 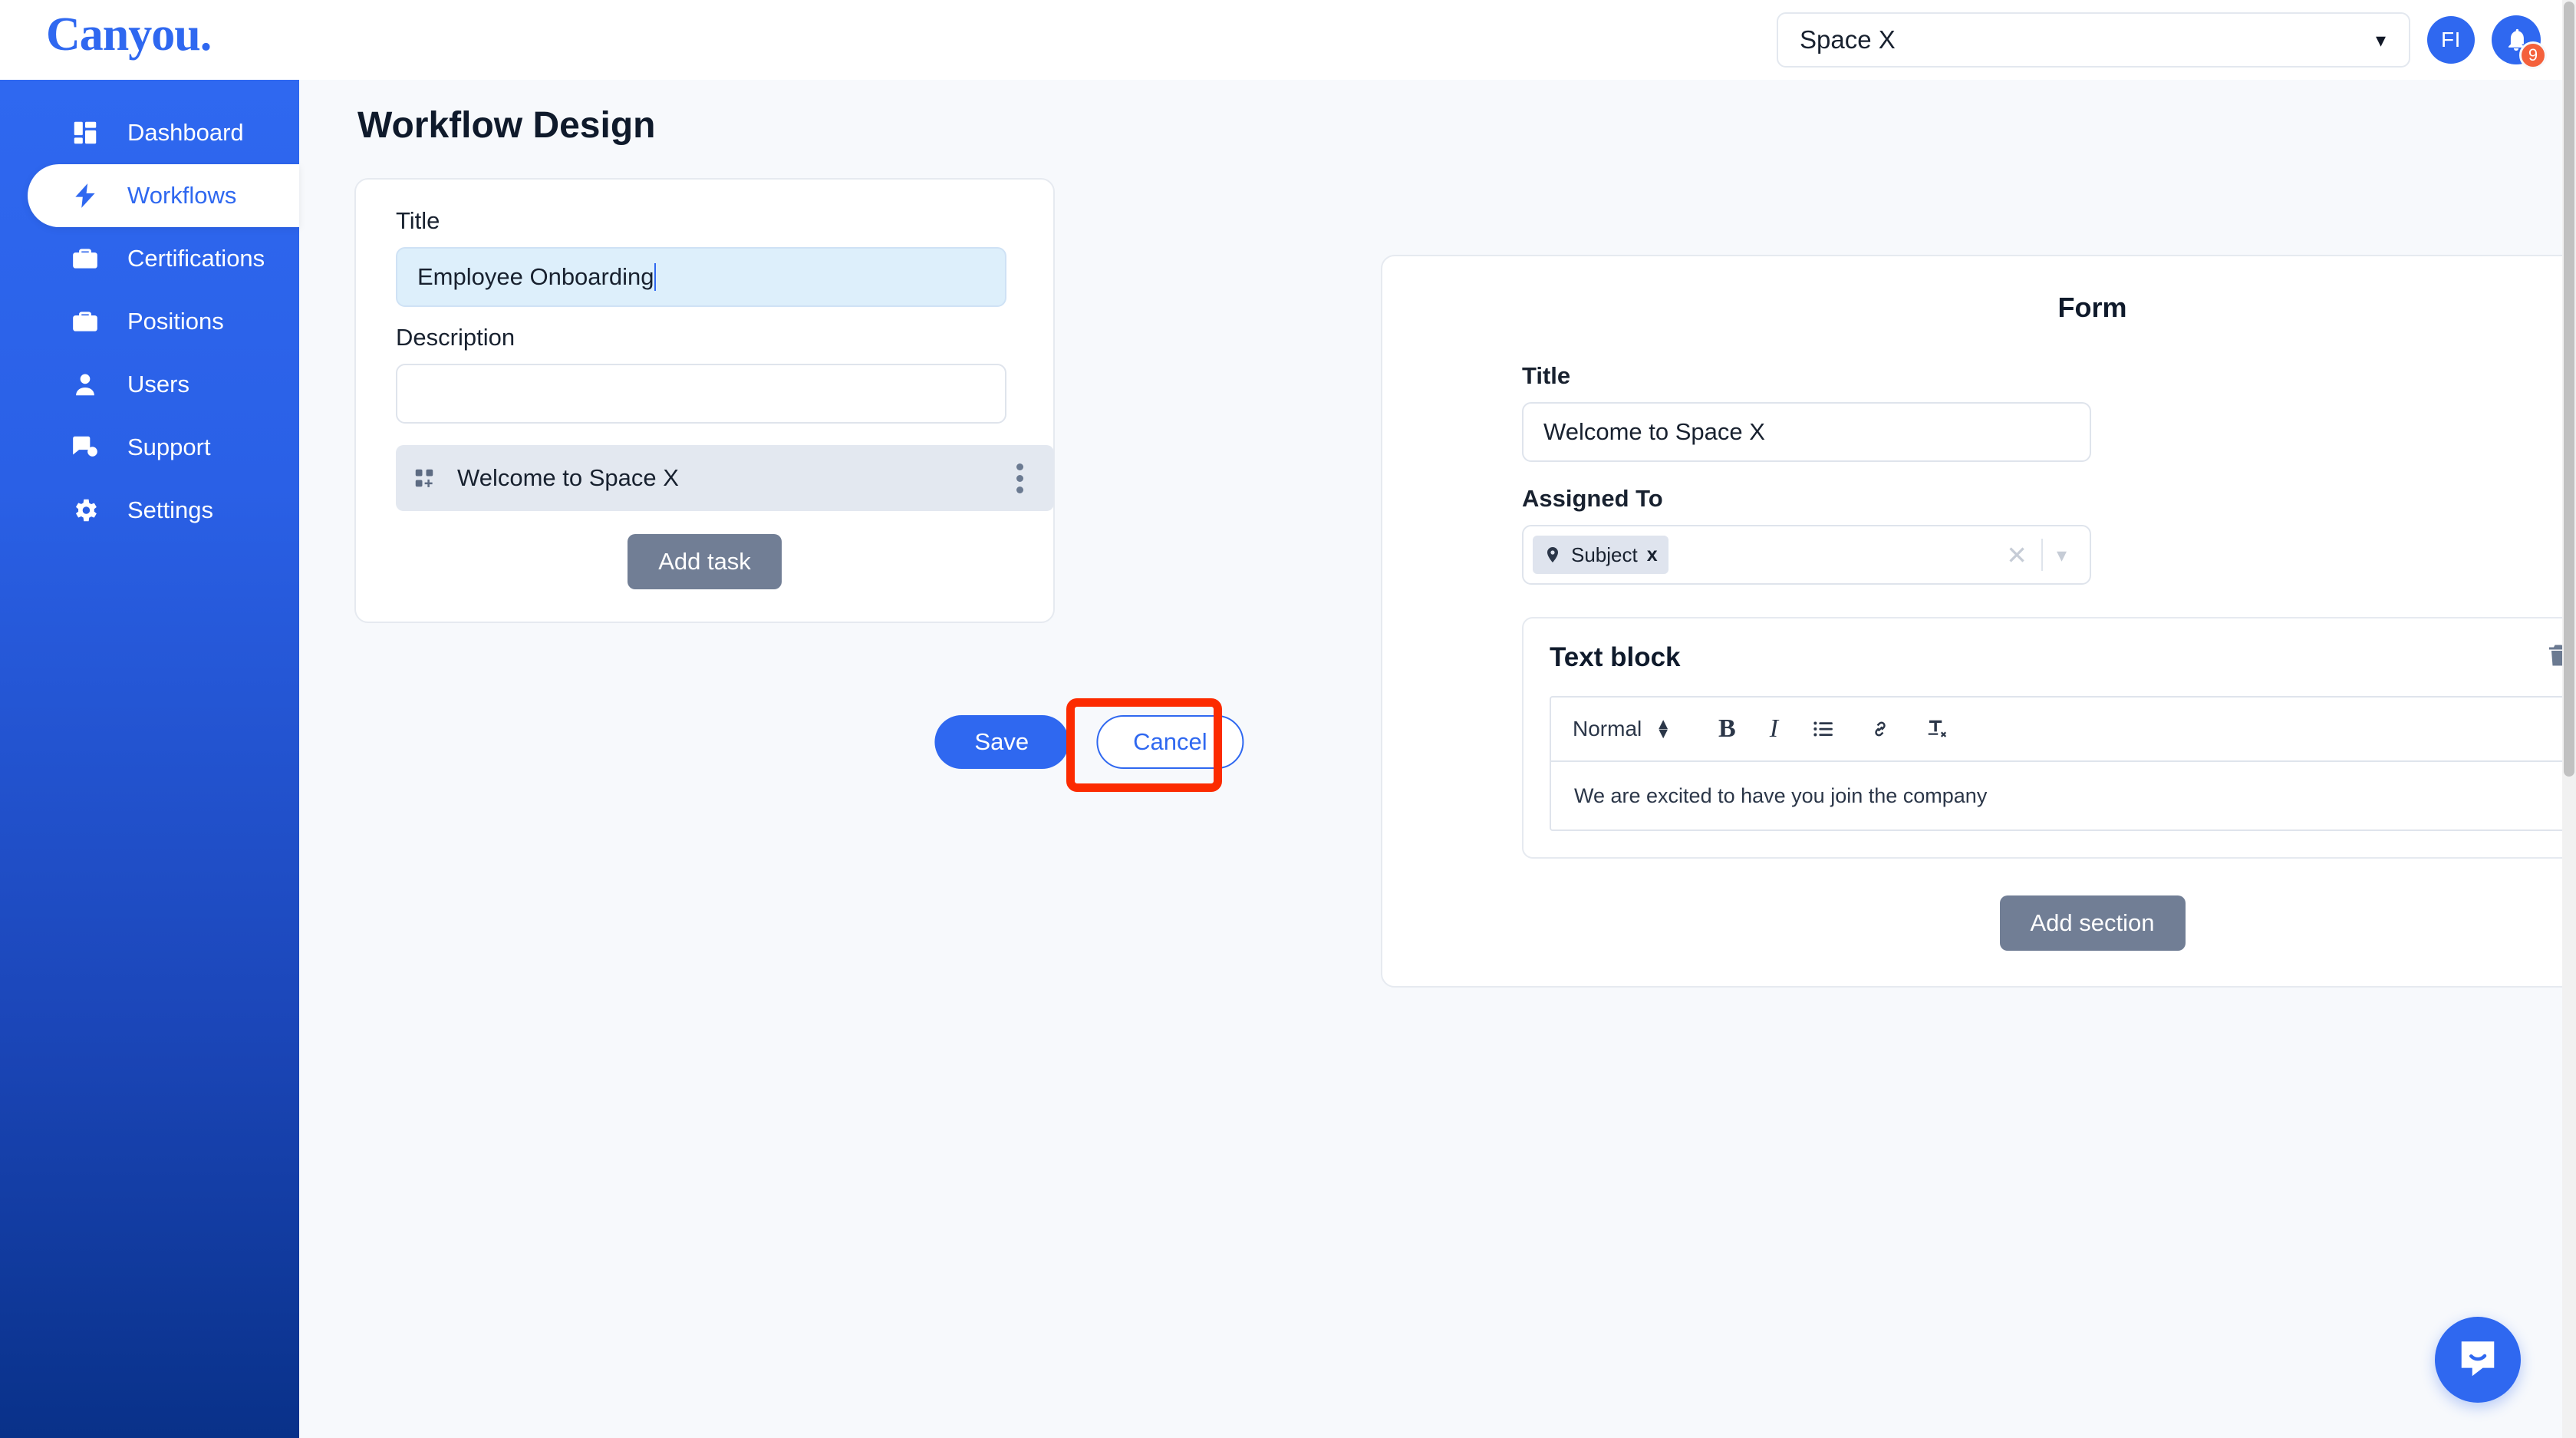 What do you see at coordinates (1652, 555) in the screenshot?
I see `remove-tag-icon: x` at bounding box center [1652, 555].